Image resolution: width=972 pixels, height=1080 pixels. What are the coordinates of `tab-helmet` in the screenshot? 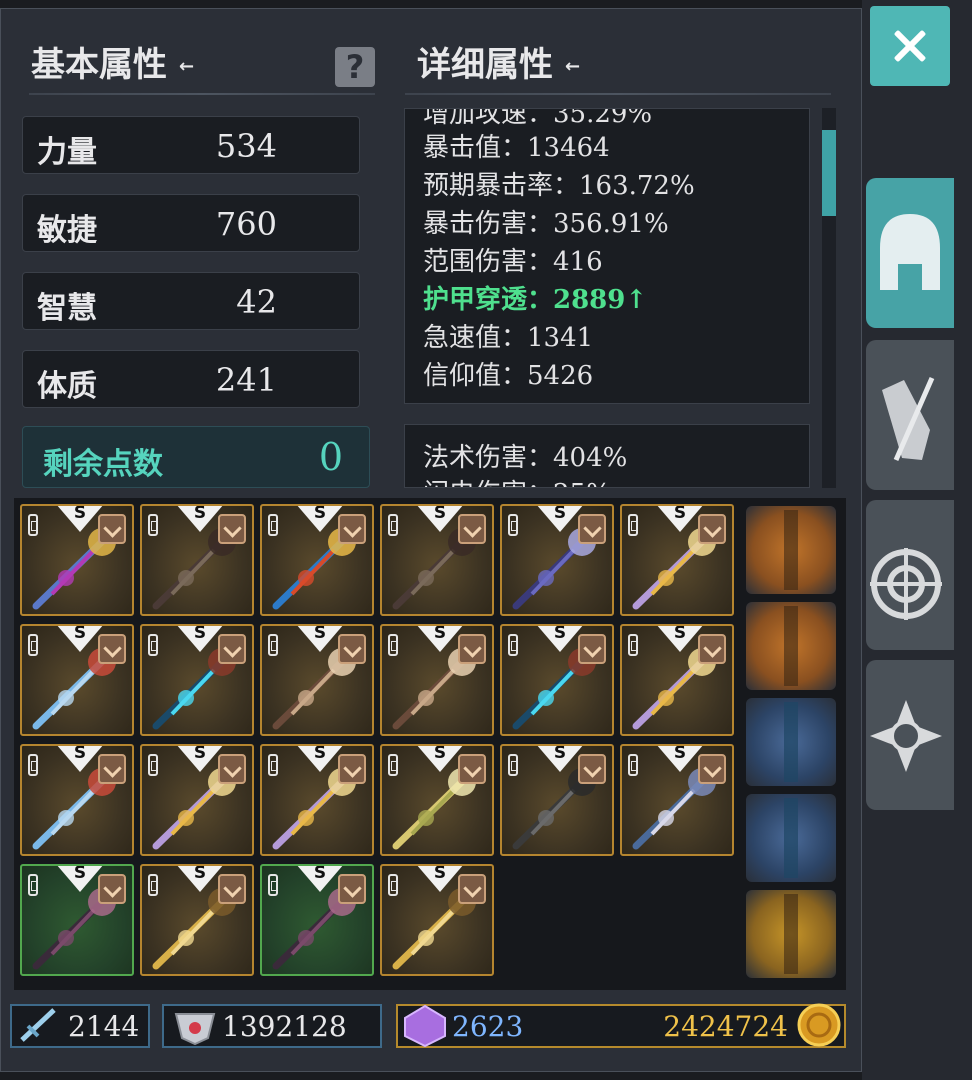 It's located at (910, 253).